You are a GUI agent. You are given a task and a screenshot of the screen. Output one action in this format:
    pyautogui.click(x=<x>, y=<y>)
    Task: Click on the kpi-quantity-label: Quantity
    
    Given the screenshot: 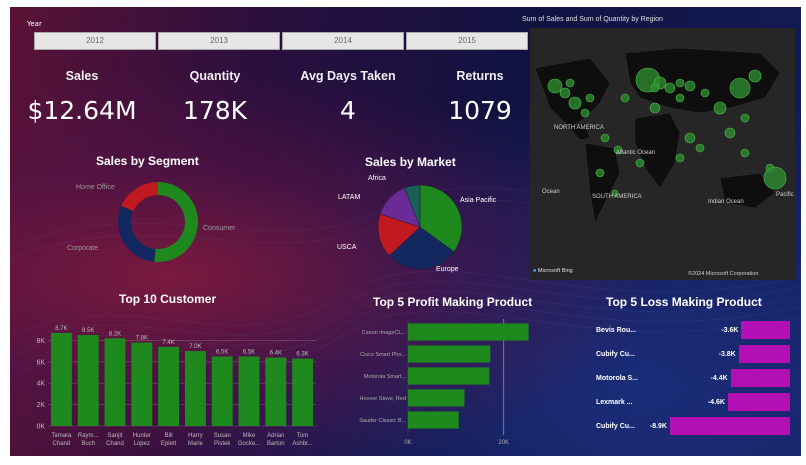 What is the action you would take?
    pyautogui.click(x=215, y=76)
    